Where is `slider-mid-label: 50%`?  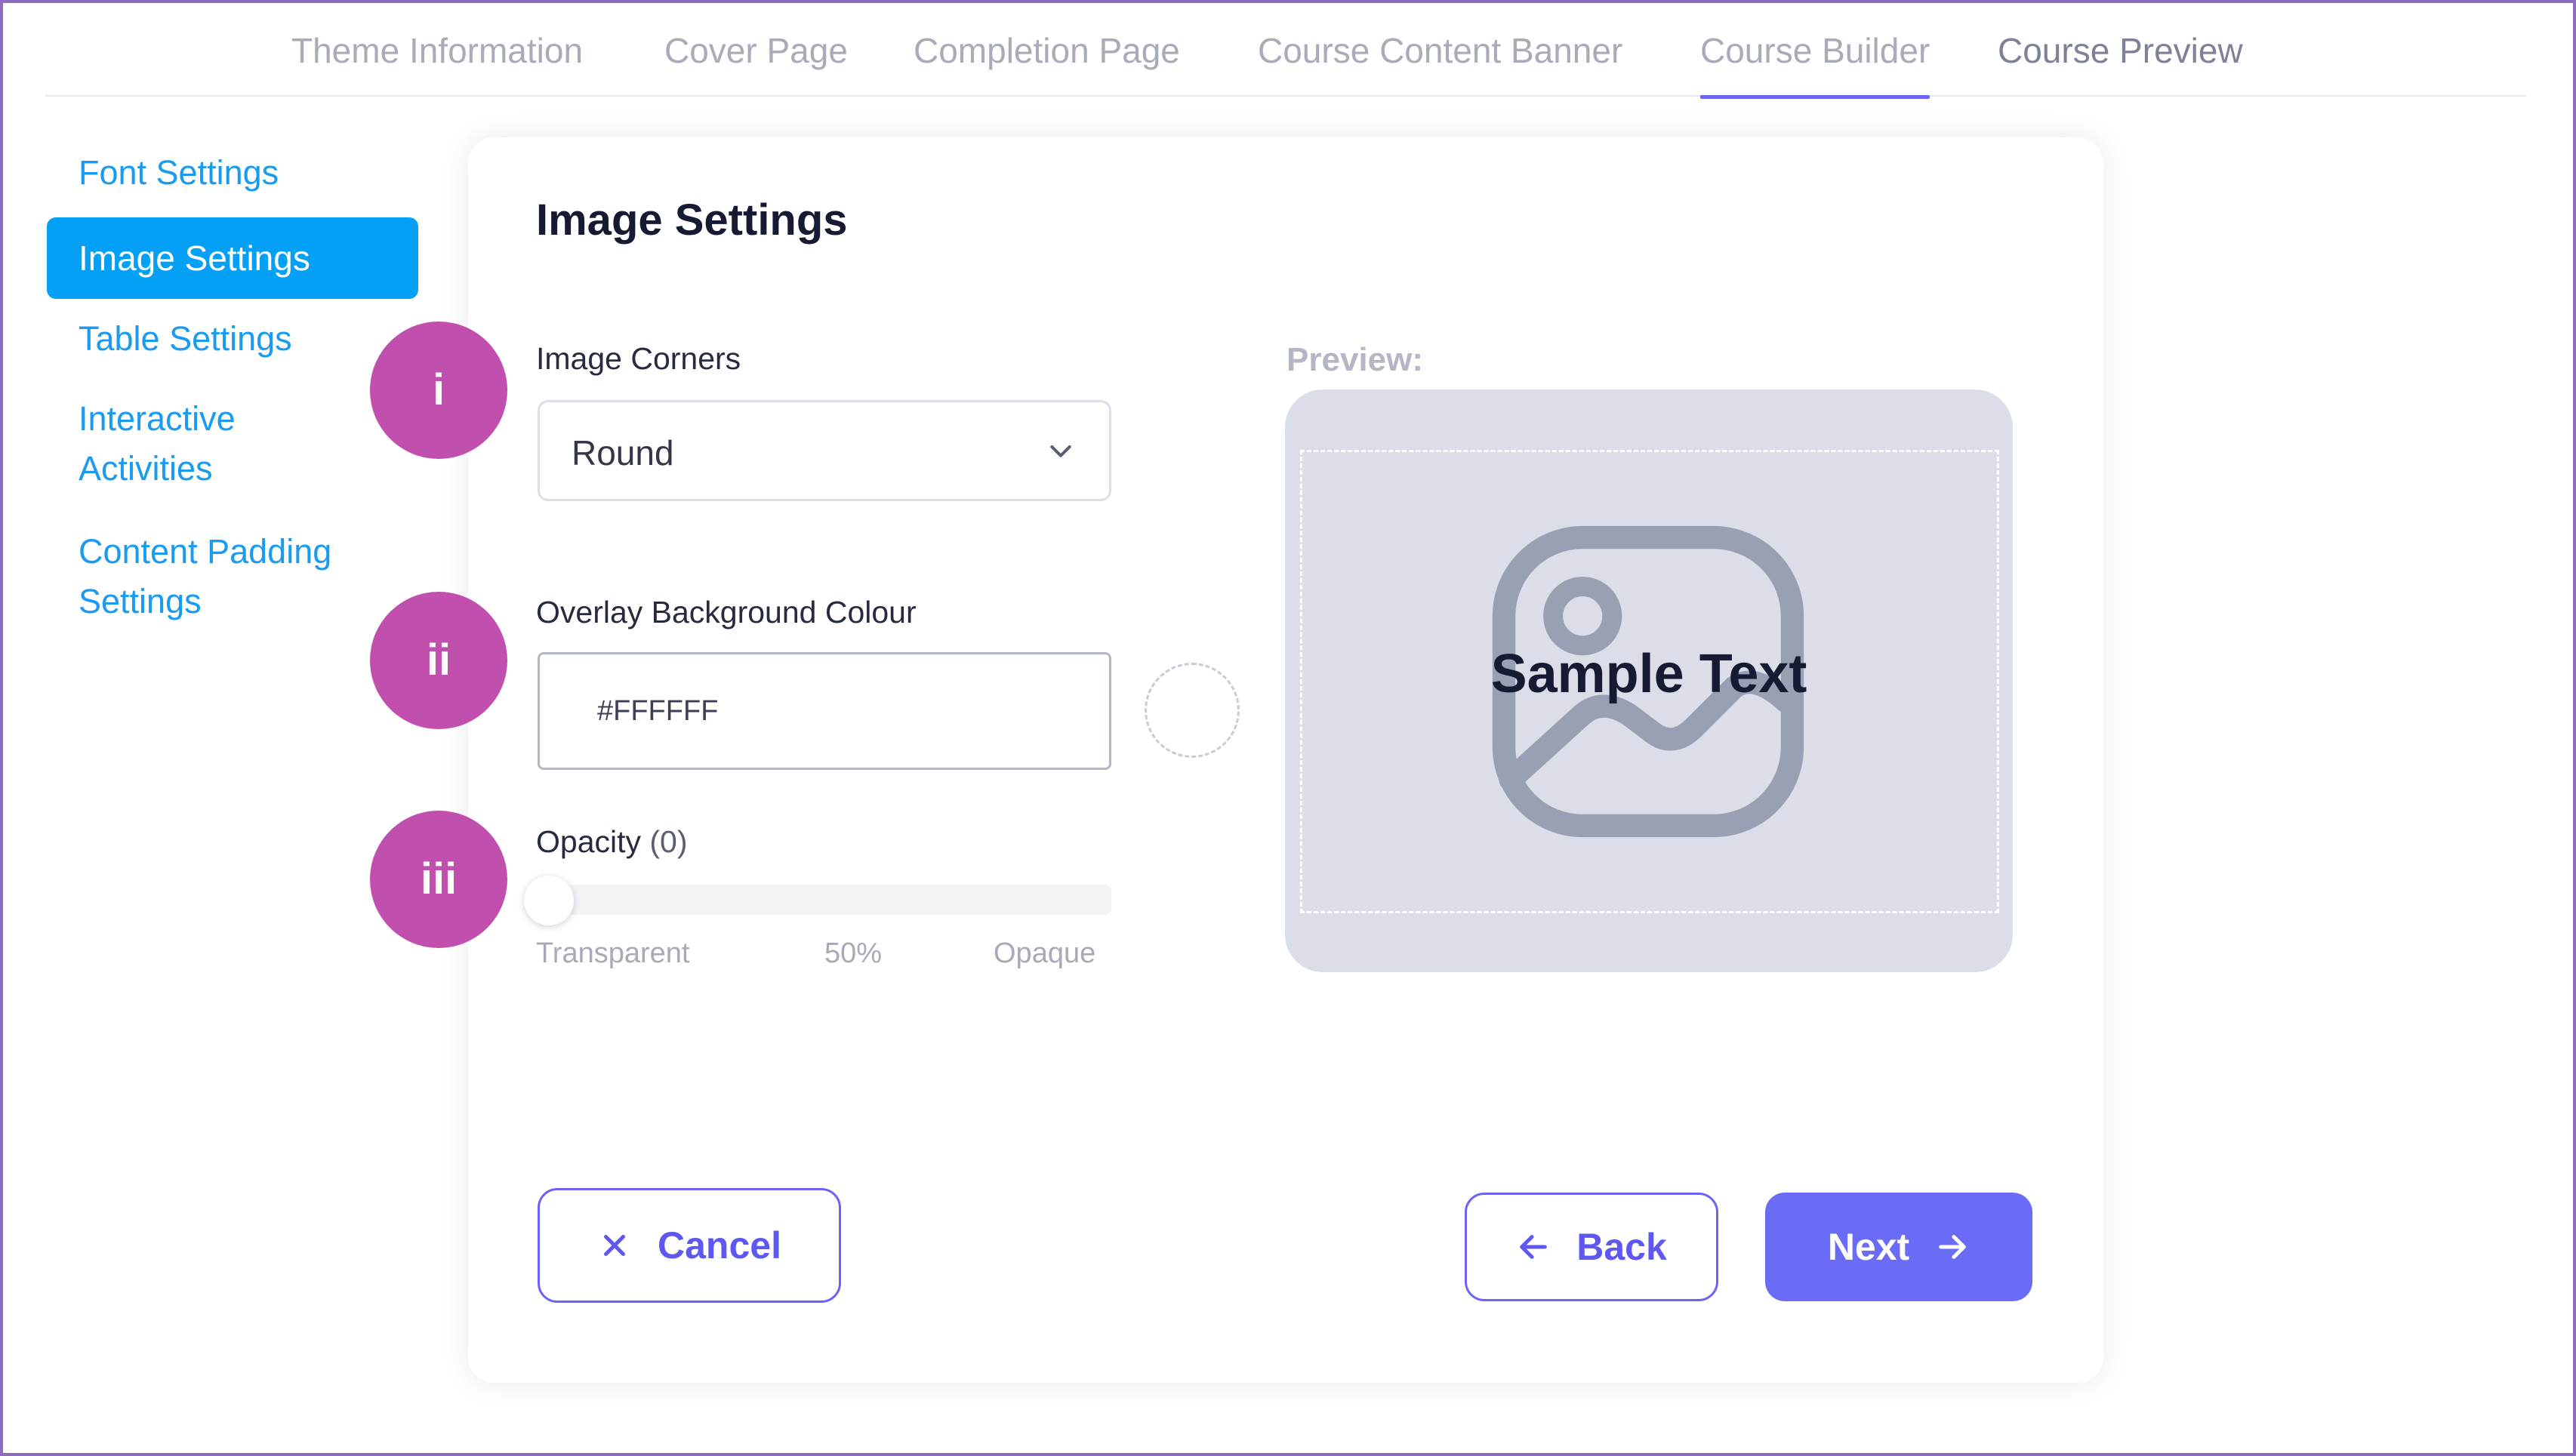 slider-mid-label: 50% is located at coordinates (854, 953).